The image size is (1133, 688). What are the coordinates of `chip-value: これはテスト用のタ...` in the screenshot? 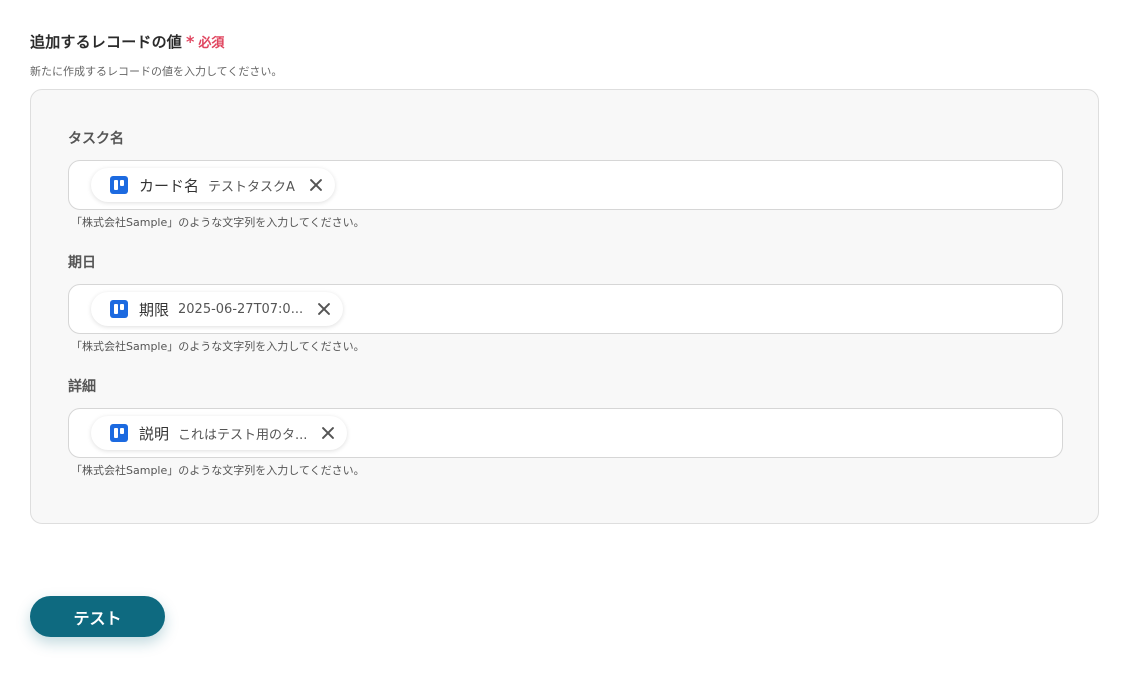 It's located at (243, 435).